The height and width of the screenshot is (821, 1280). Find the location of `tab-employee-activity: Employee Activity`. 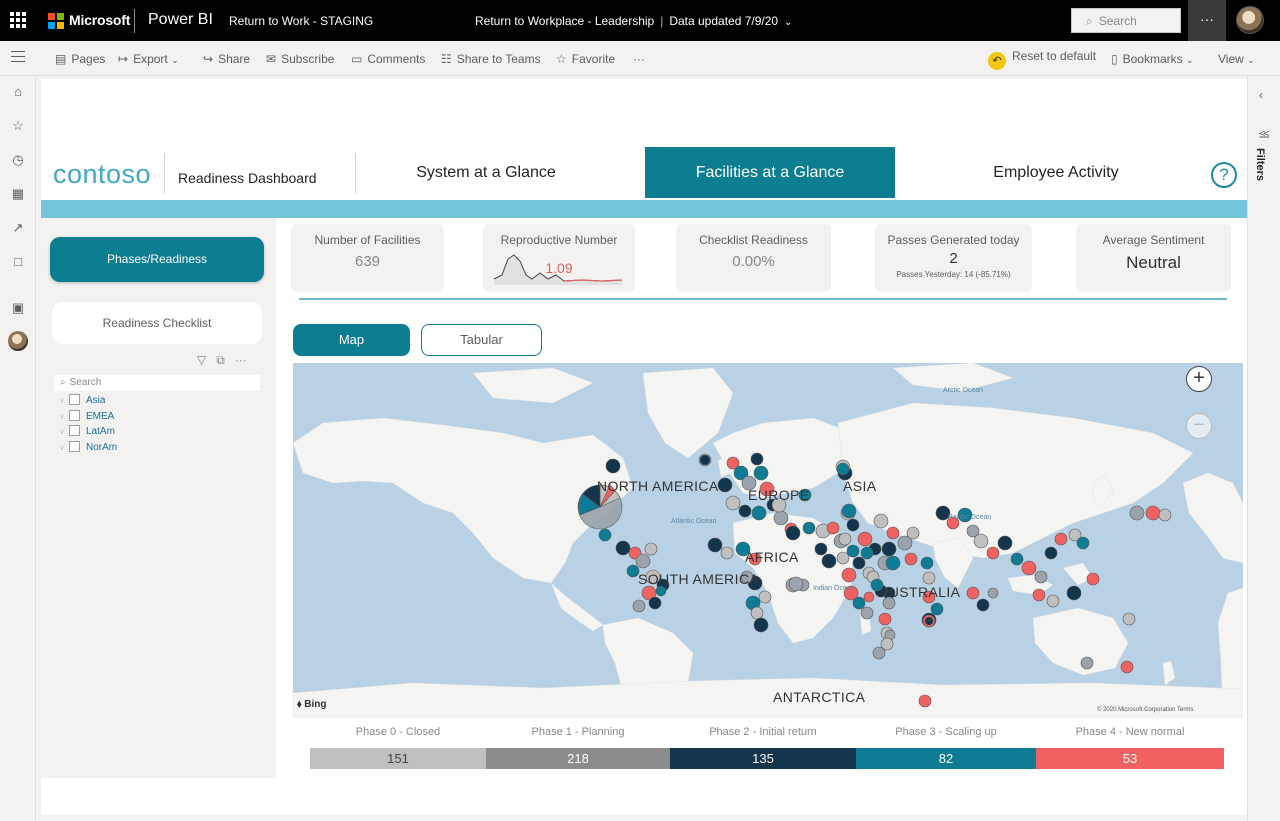

tab-employee-activity: Employee Activity is located at coordinates (1056, 172).